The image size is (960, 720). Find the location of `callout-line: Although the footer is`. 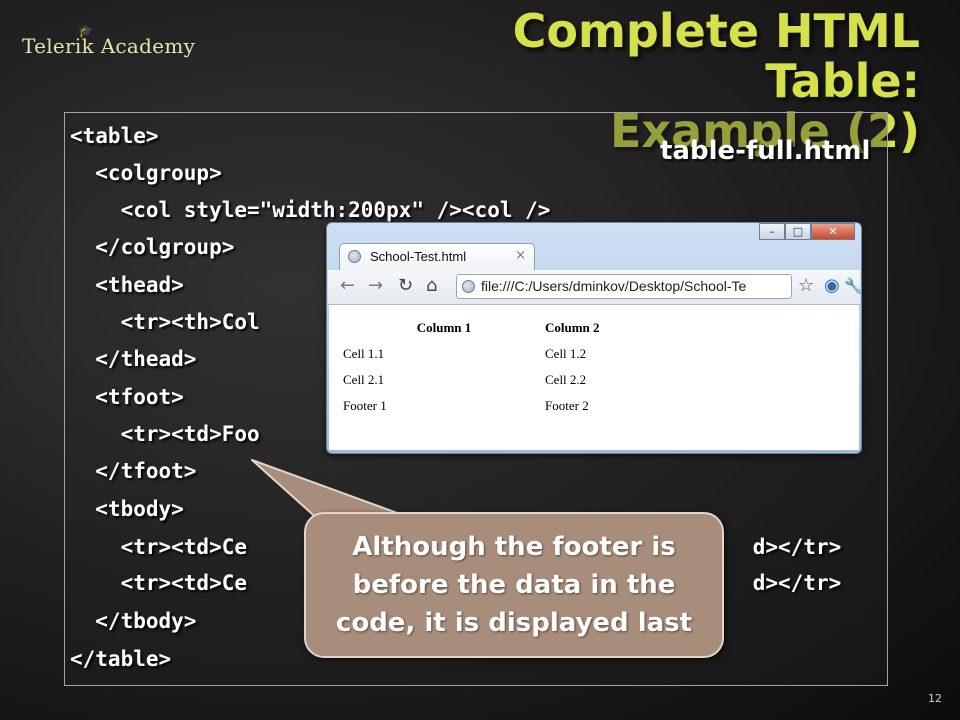

callout-line: Although the footer is is located at coordinates (514, 547).